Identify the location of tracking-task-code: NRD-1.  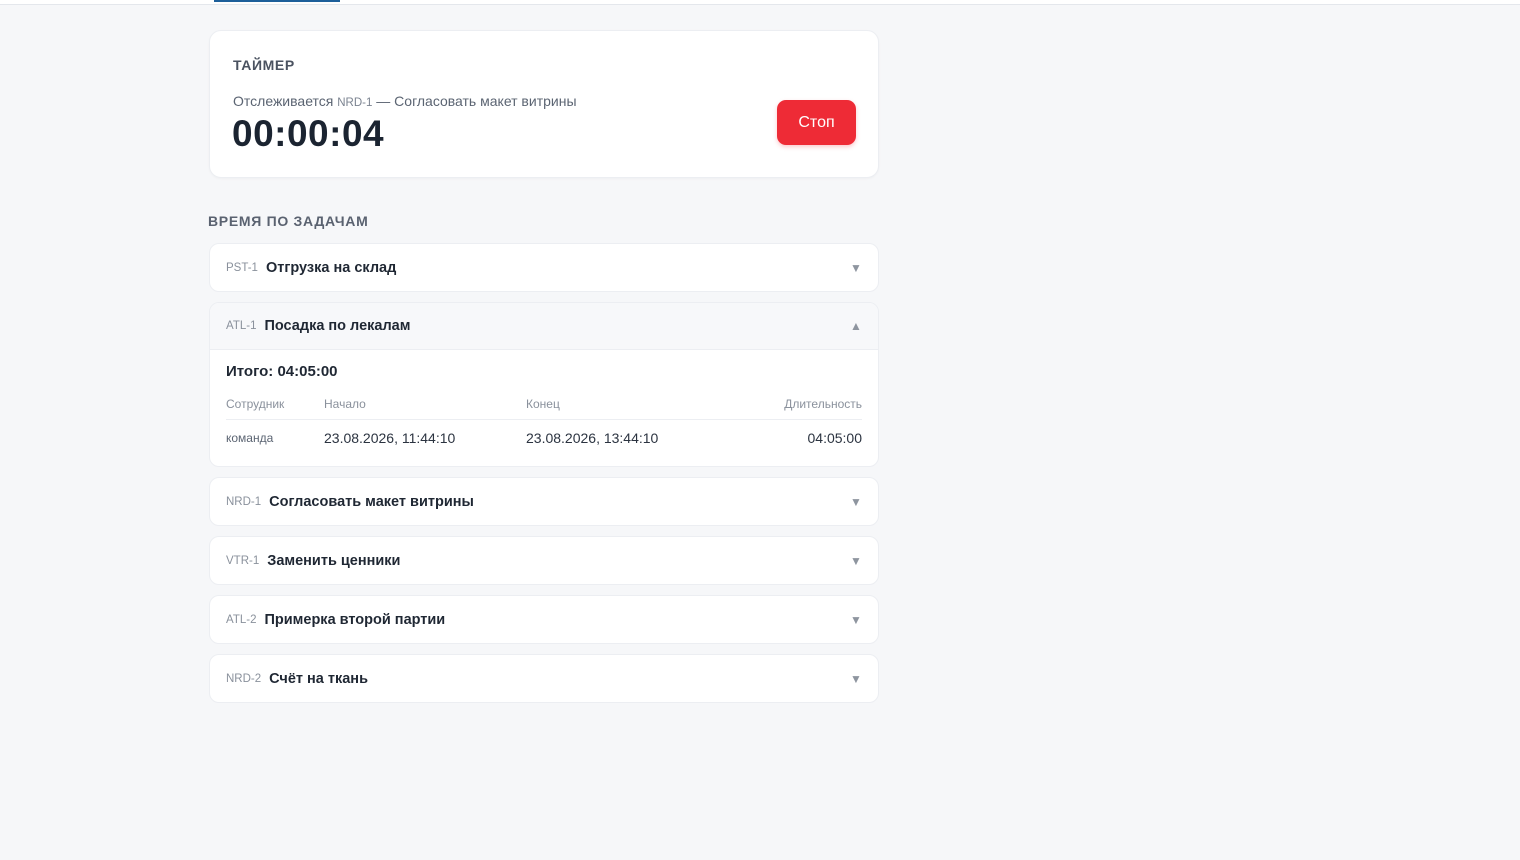
(355, 103).